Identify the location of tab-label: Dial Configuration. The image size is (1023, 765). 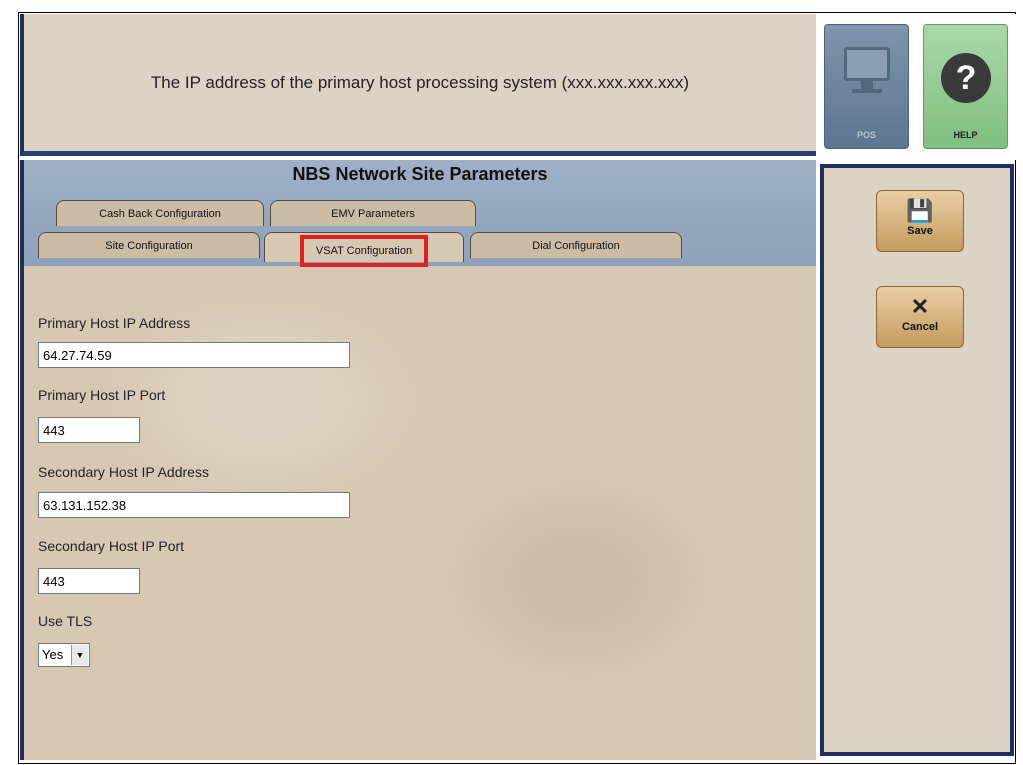
(576, 246).